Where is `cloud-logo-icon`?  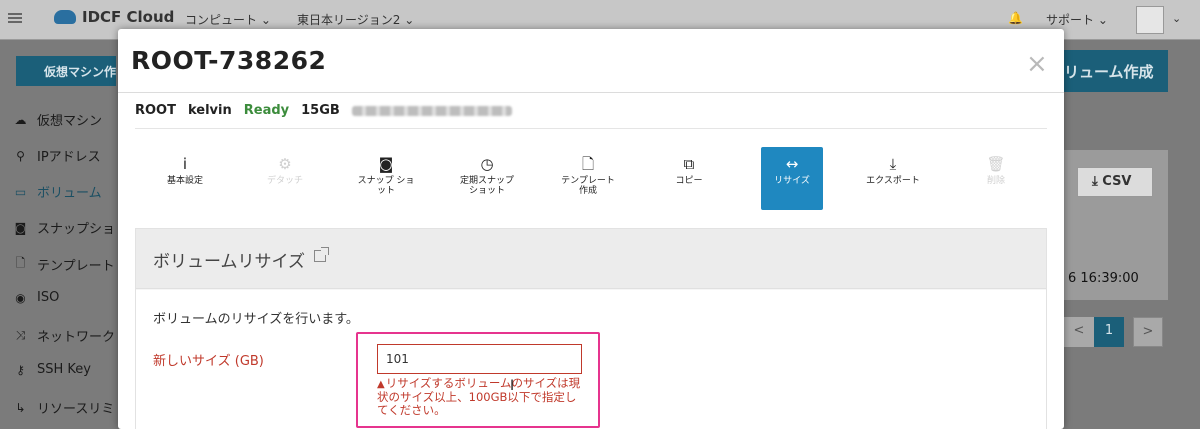 cloud-logo-icon is located at coordinates (65, 17).